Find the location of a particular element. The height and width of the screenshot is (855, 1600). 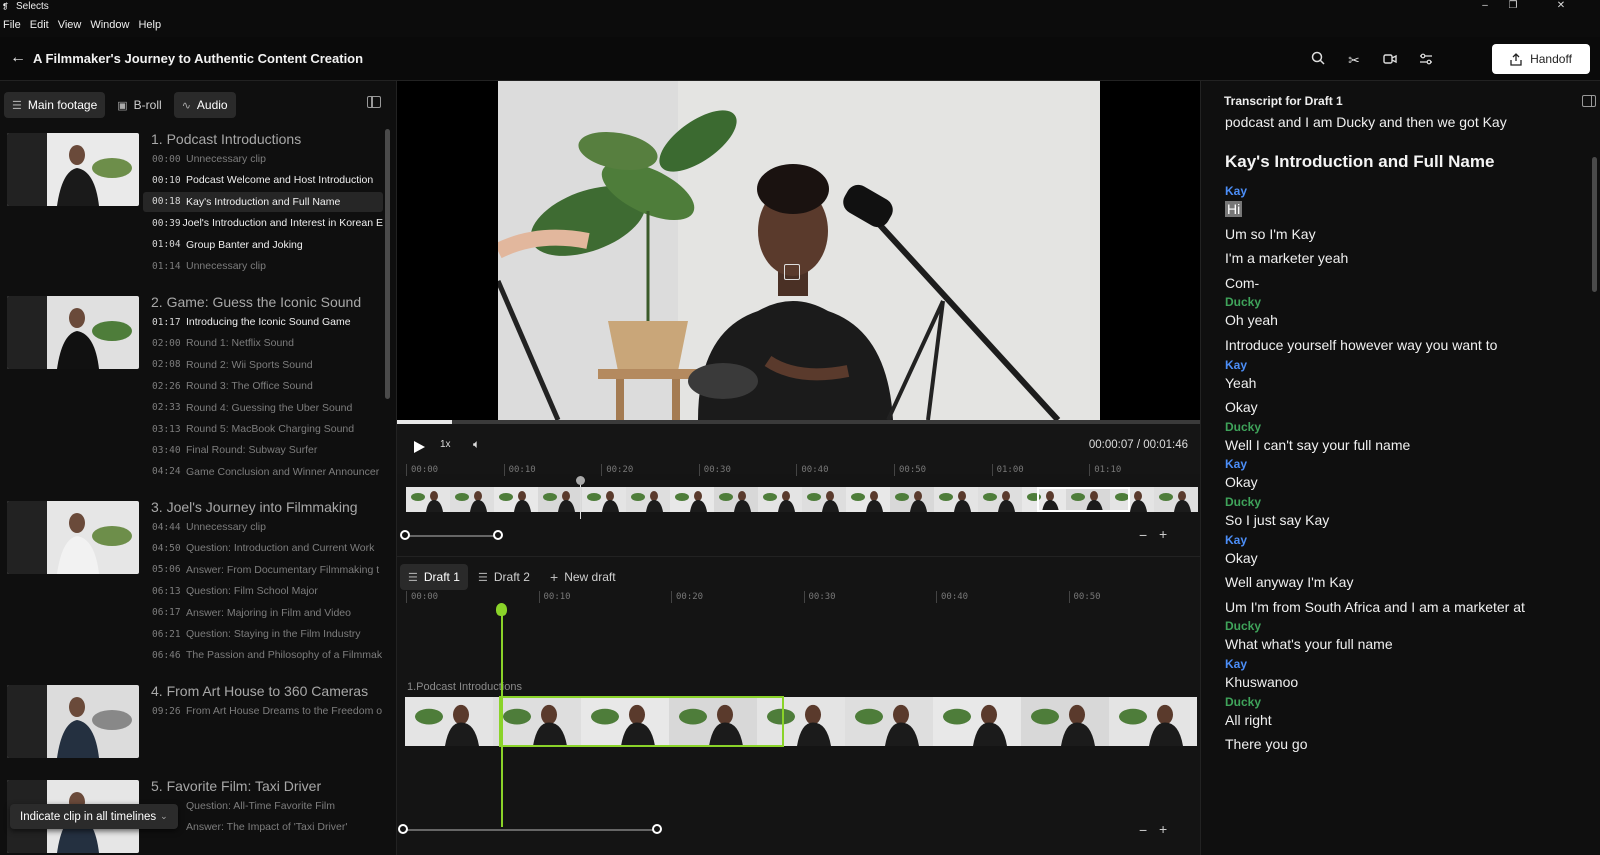

play-icon is located at coordinates (419, 447).